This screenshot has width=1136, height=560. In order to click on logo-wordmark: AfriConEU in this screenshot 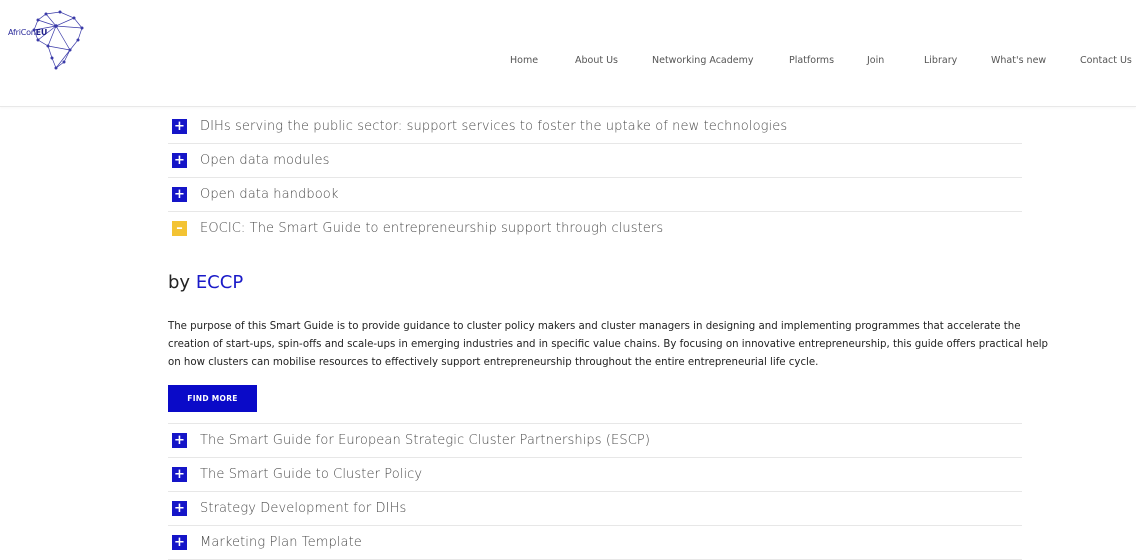, I will do `click(27, 32)`.